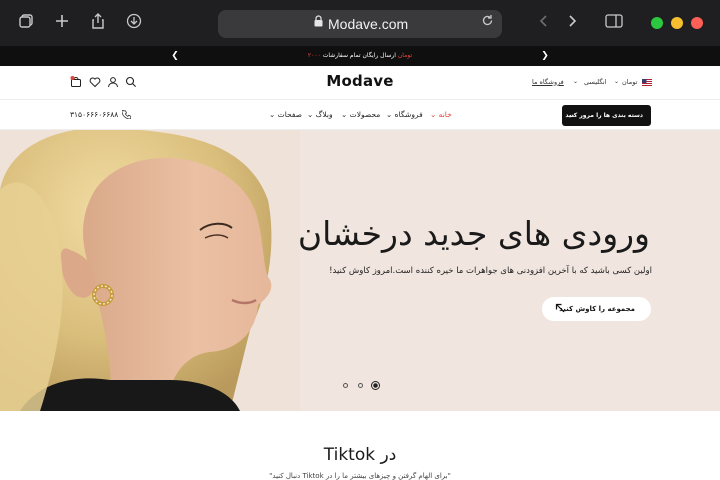 Image resolution: width=720 pixels, height=480 pixels. Describe the element at coordinates (545, 56) in the screenshot. I see `chevron-right-icon: ❯` at that location.